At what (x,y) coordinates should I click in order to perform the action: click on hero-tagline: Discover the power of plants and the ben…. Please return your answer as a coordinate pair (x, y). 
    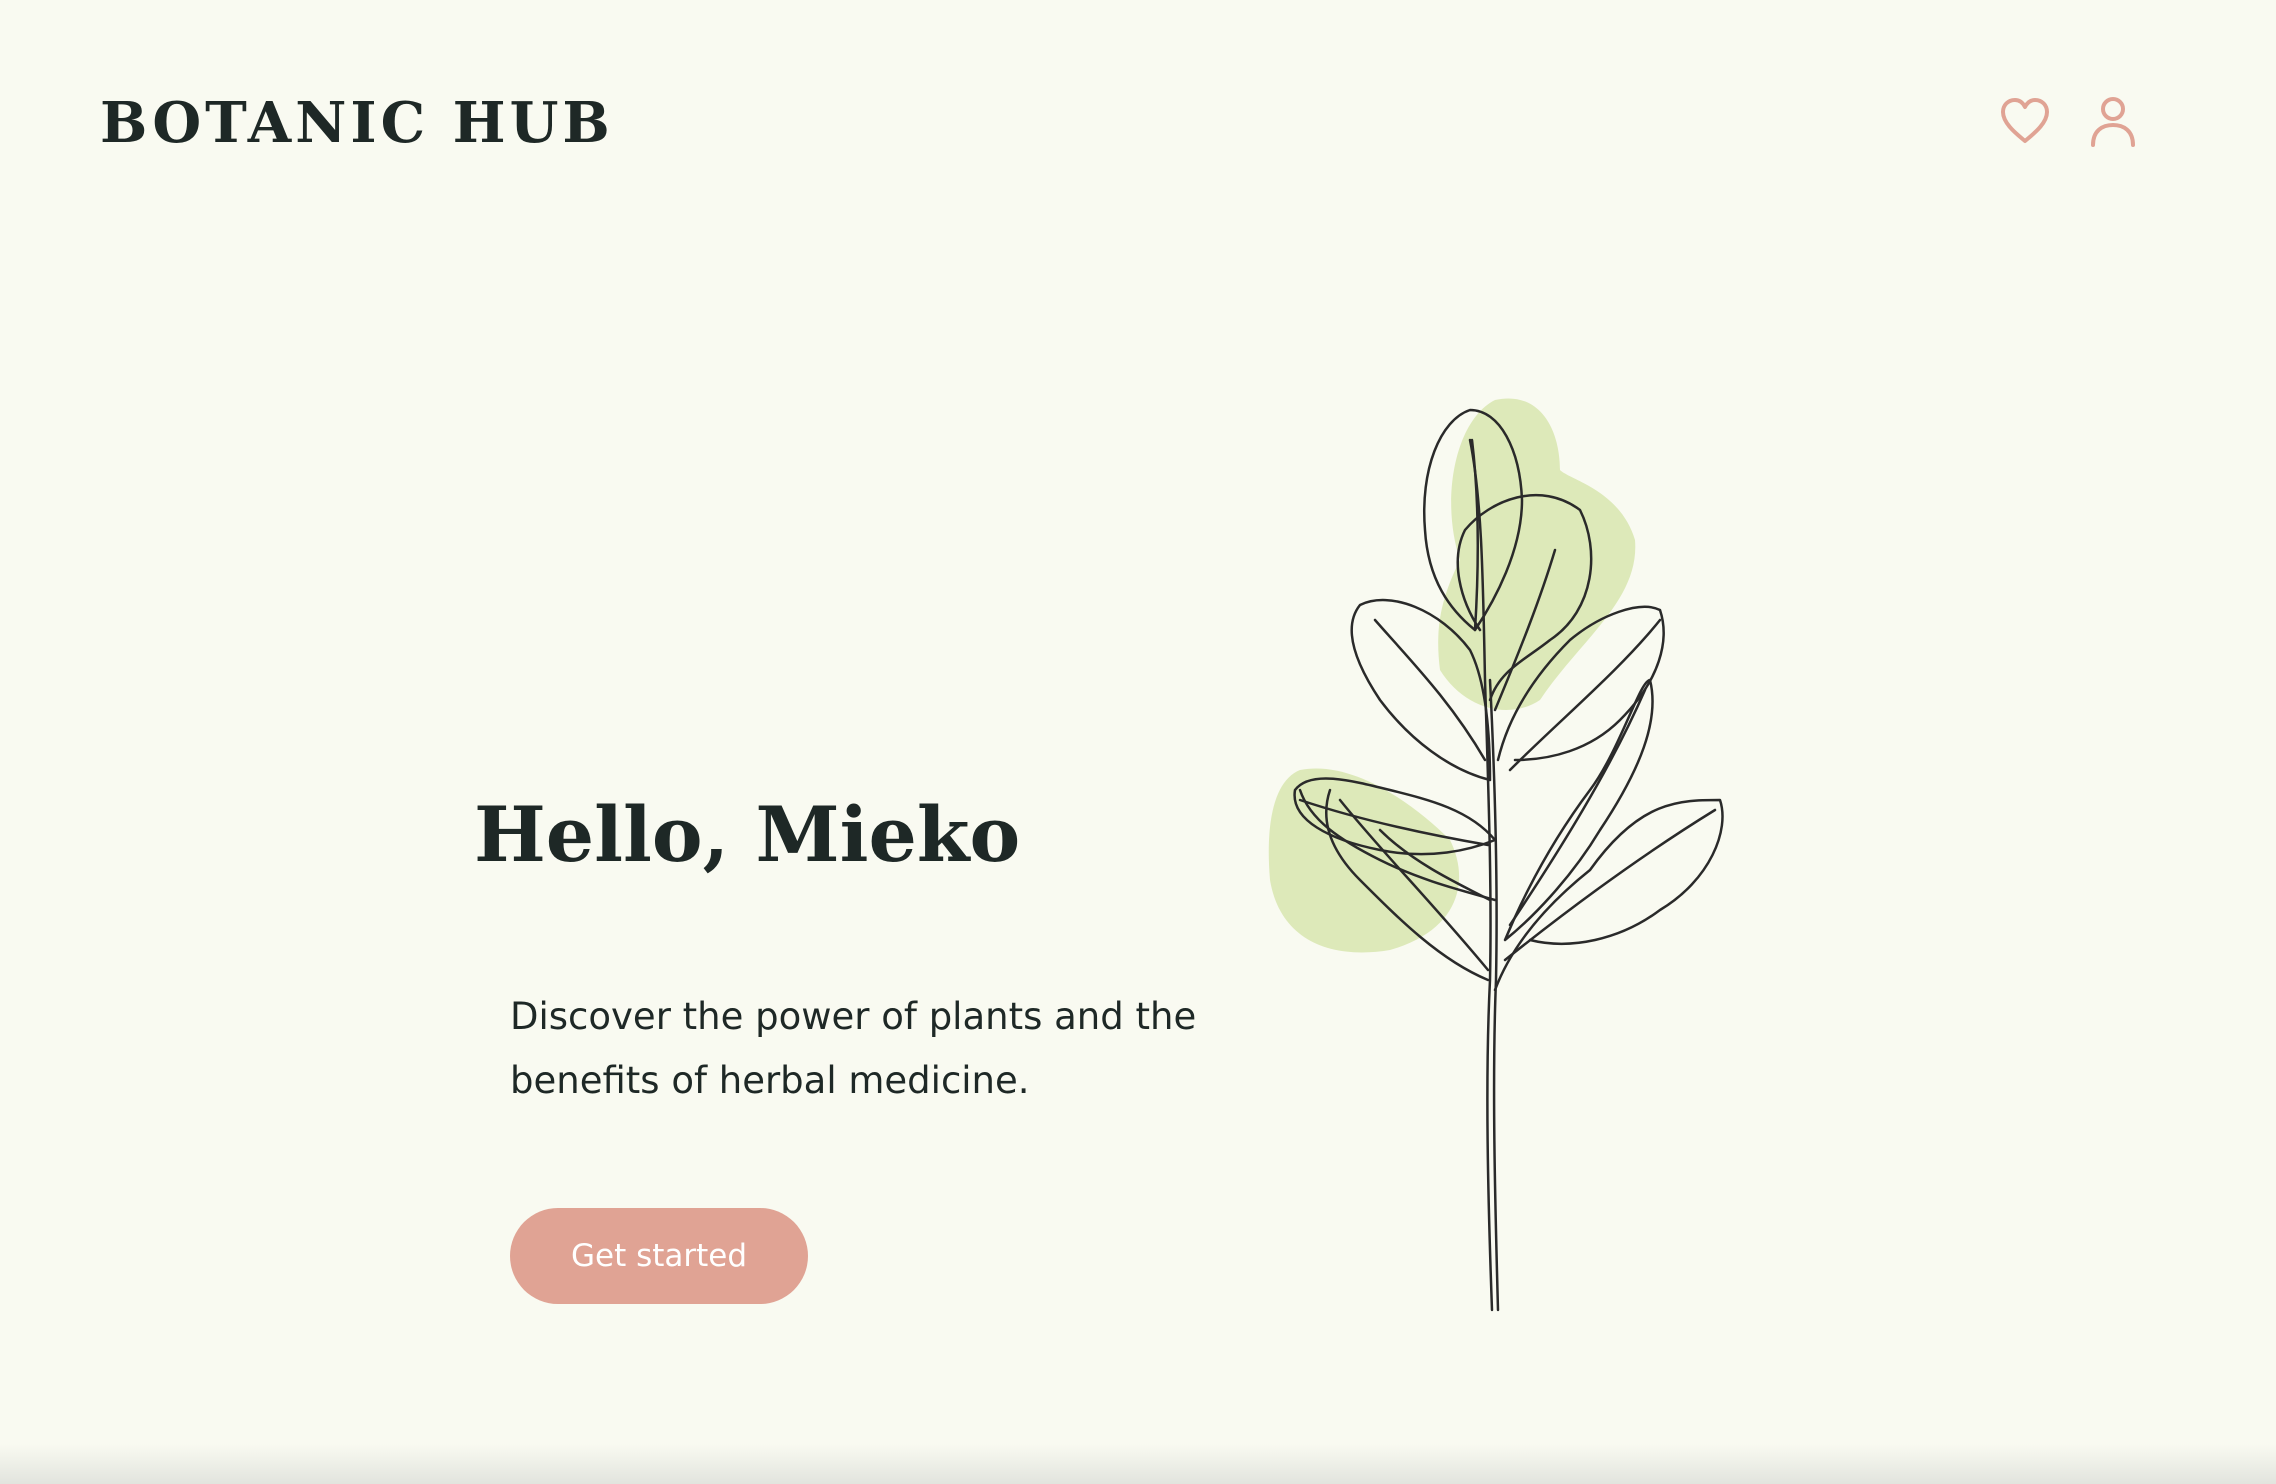
    Looking at the image, I should click on (853, 1048).